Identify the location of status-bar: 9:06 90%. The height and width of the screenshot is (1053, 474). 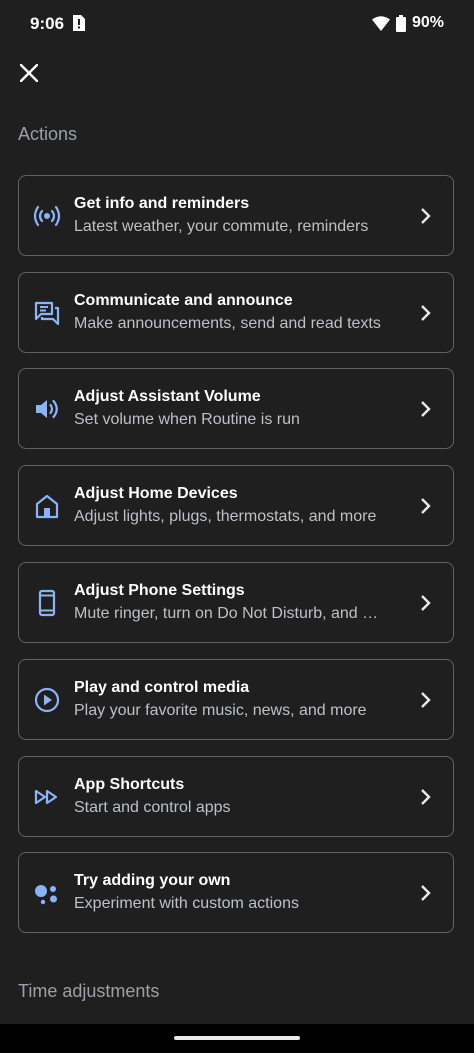
(237, 23).